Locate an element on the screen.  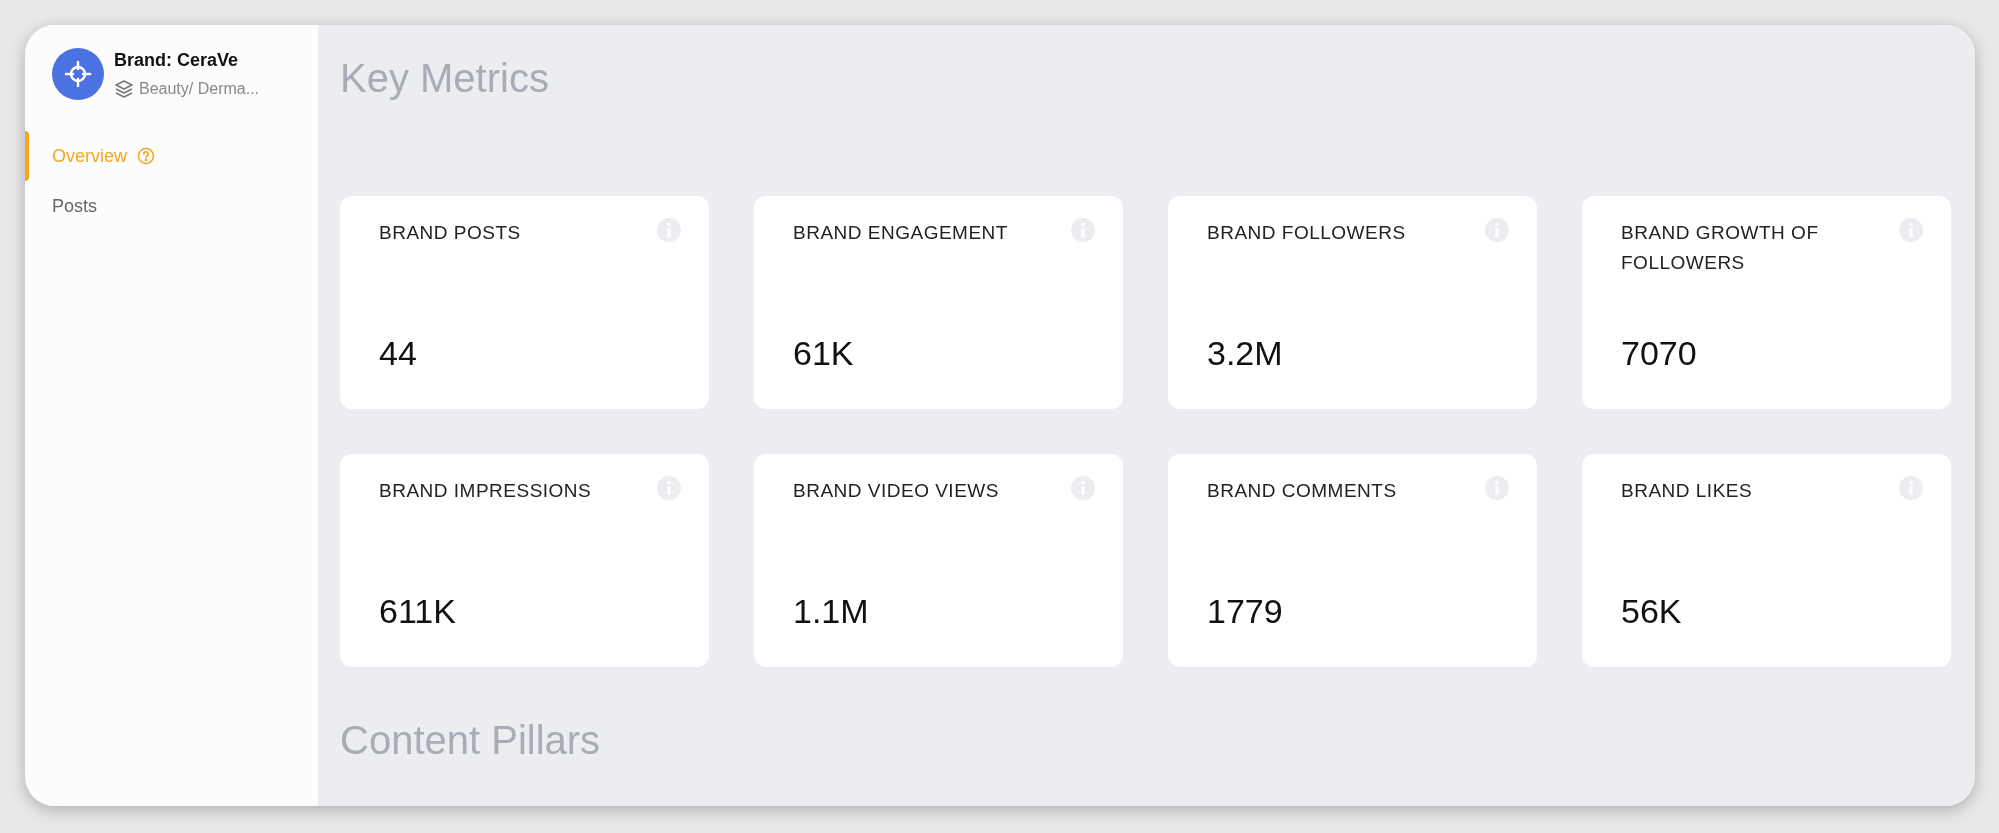
metric-value: 56K is located at coordinates (1652, 611).